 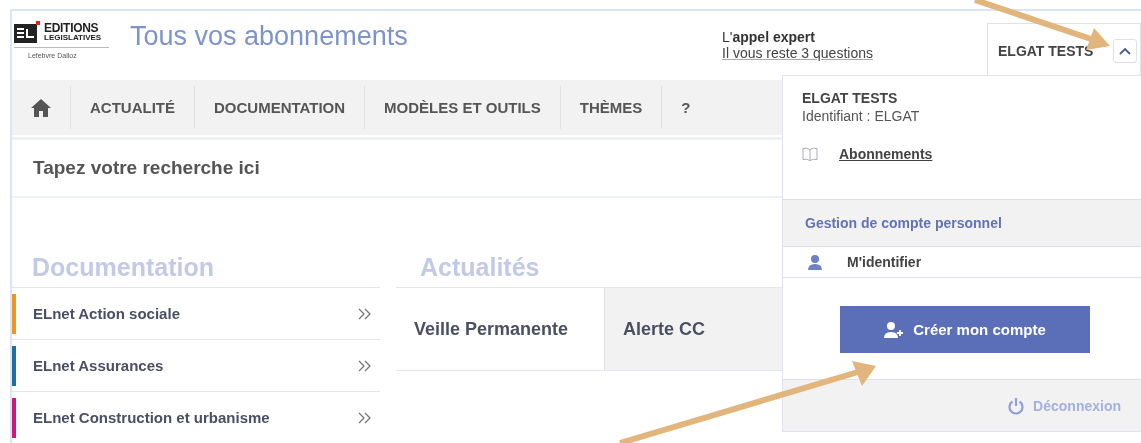 What do you see at coordinates (768, 37) in the screenshot?
I see `expert-label: L'appel expert` at bounding box center [768, 37].